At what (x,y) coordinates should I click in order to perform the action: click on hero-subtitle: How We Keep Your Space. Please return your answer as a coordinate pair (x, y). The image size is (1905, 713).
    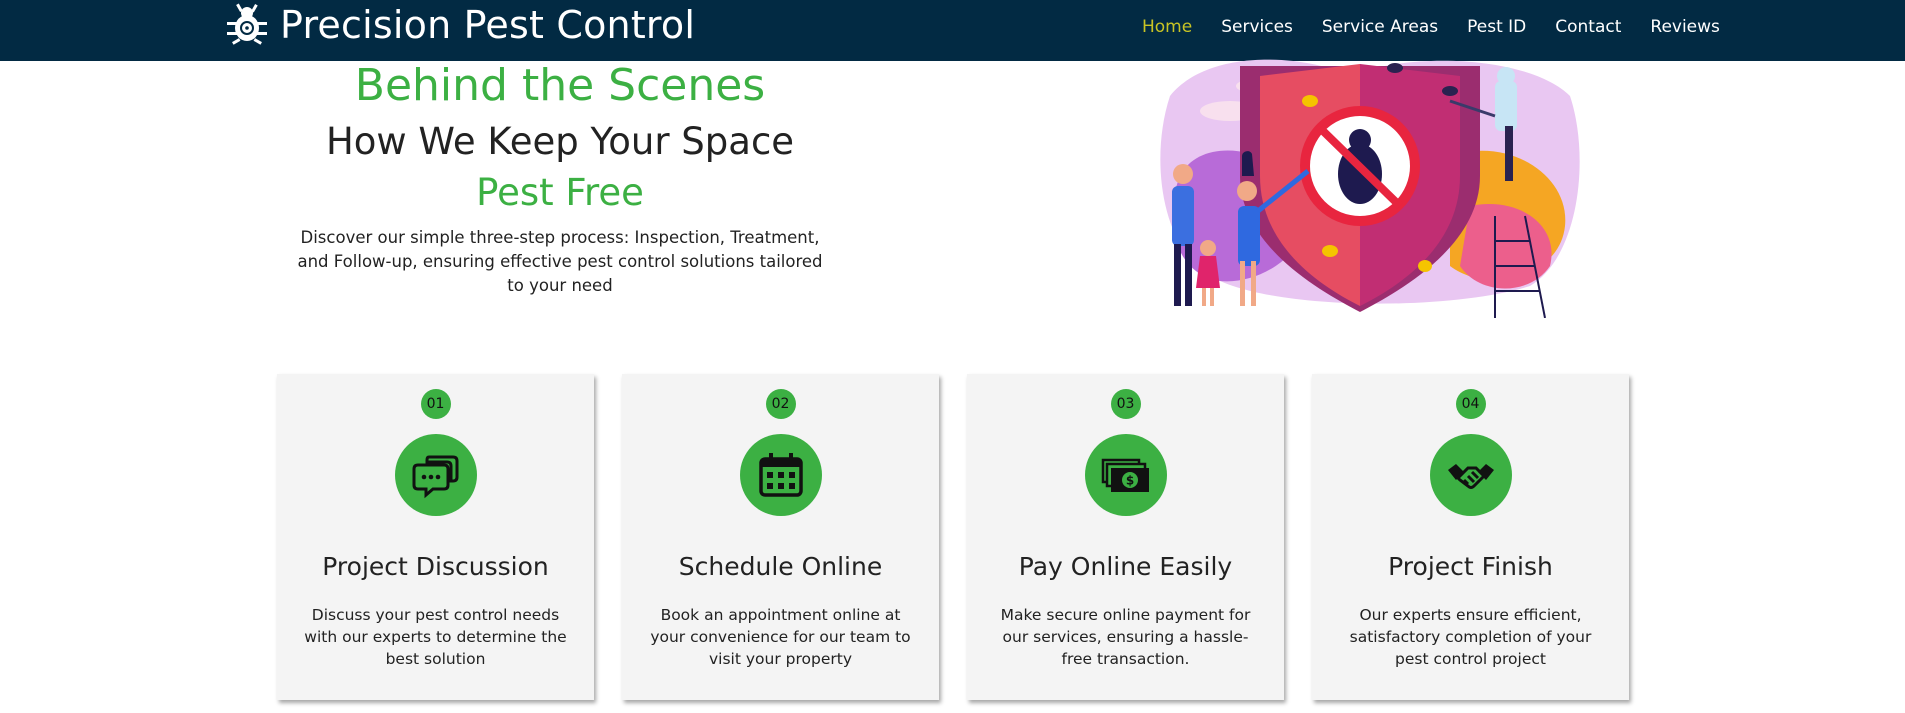
    Looking at the image, I should click on (560, 141).